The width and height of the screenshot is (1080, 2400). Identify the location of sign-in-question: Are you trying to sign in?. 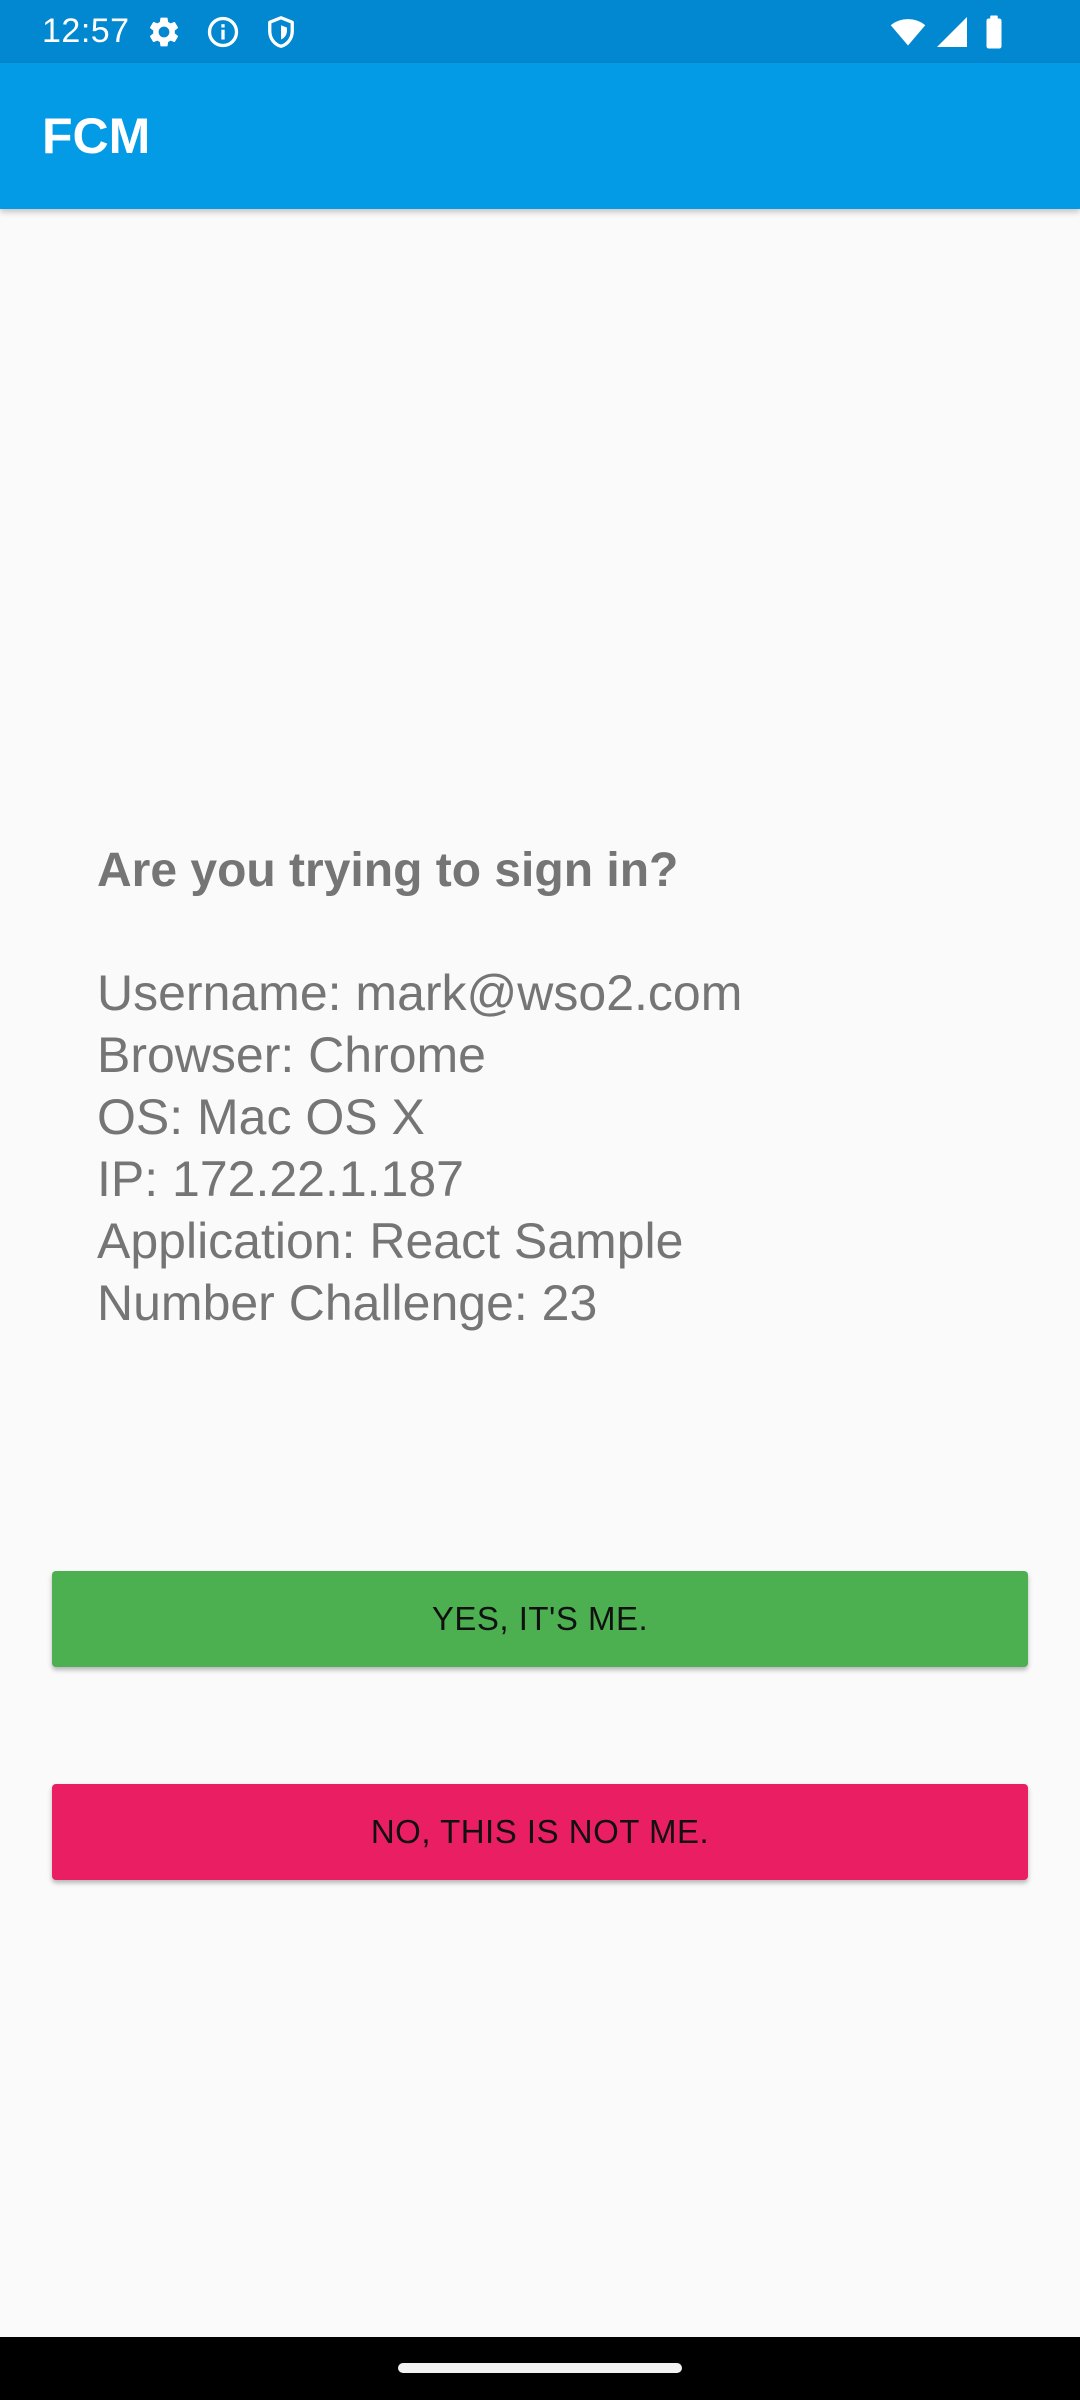
(388, 870).